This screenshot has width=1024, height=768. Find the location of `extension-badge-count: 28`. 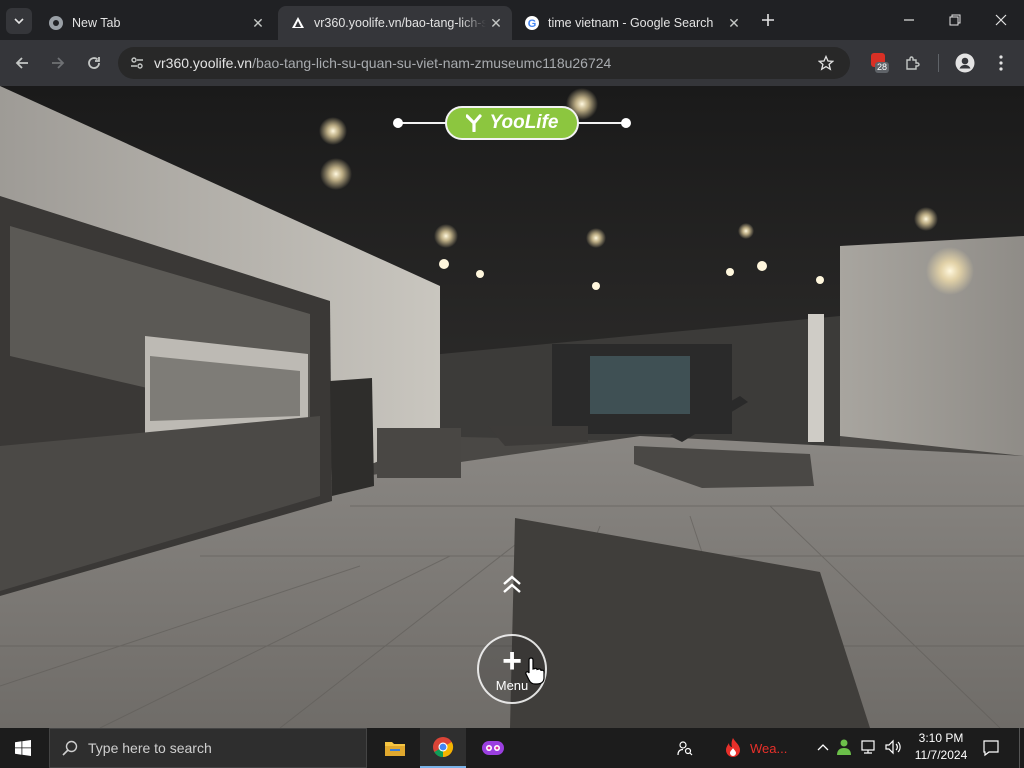

extension-badge-count: 28 is located at coordinates (882, 67).